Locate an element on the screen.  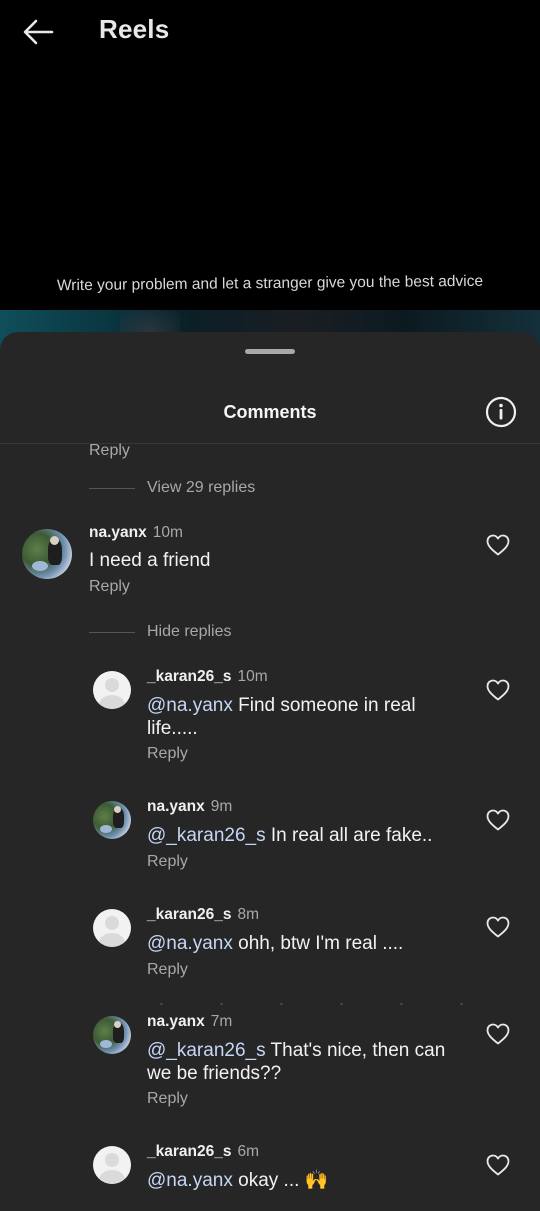
sheet-title: Comments is located at coordinates (270, 412).